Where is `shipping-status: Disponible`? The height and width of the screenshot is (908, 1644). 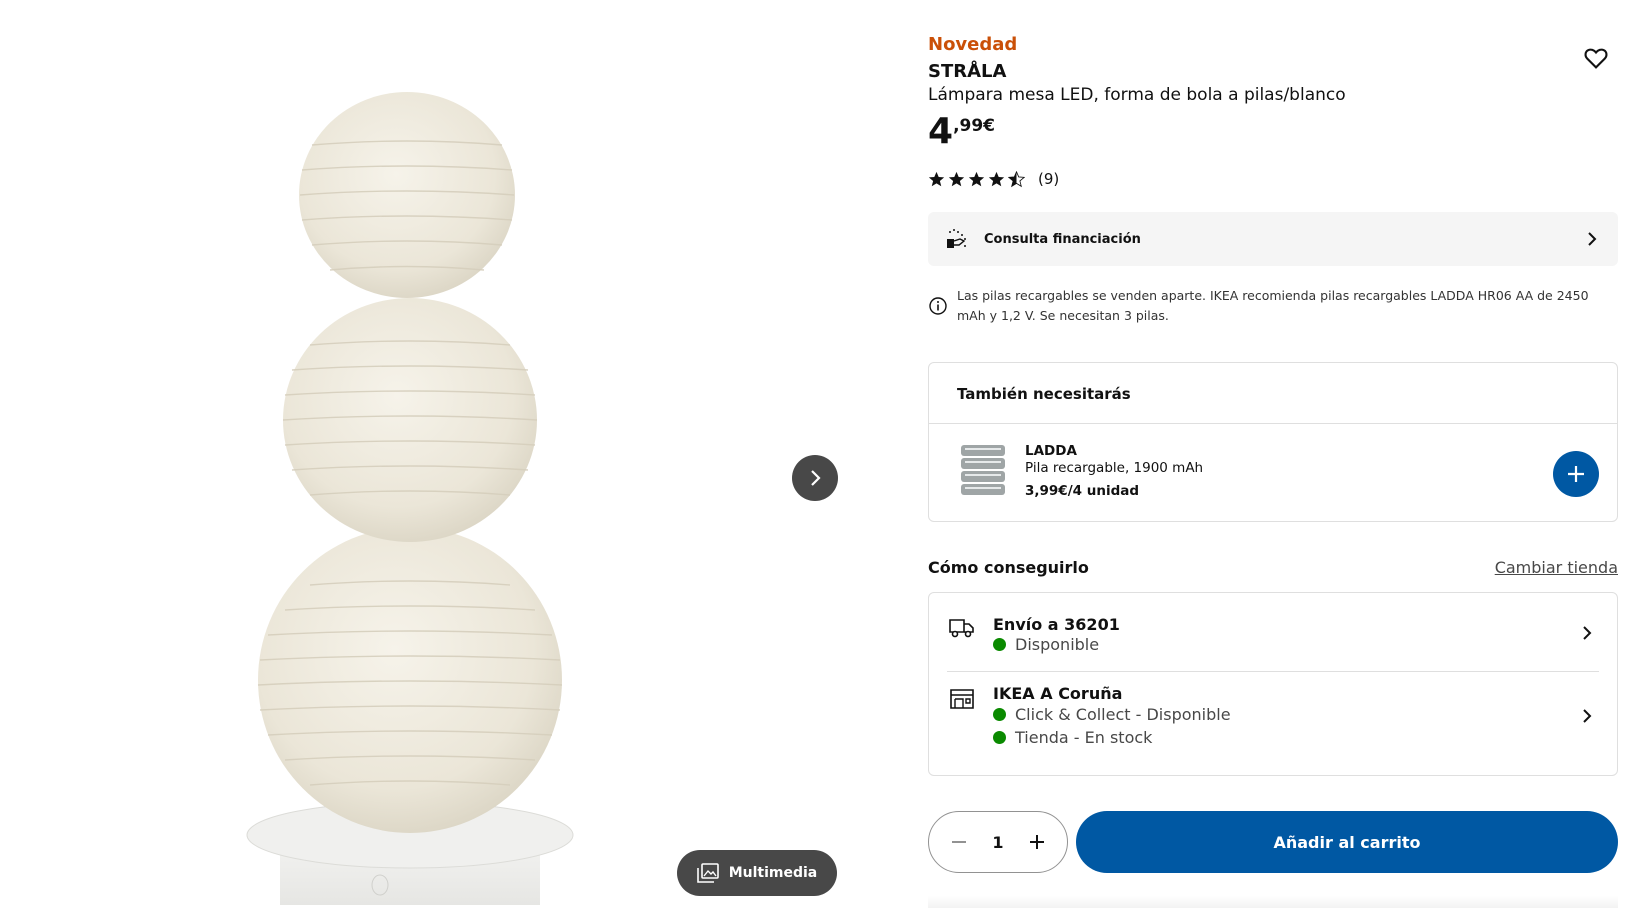
shipping-status: Disponible is located at coordinates (1046, 644).